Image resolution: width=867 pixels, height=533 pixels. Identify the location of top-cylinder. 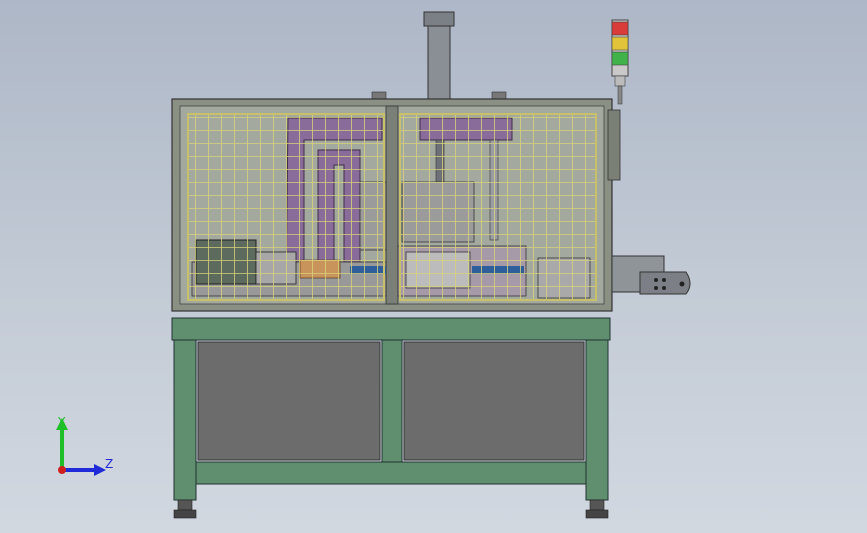
(439, 56).